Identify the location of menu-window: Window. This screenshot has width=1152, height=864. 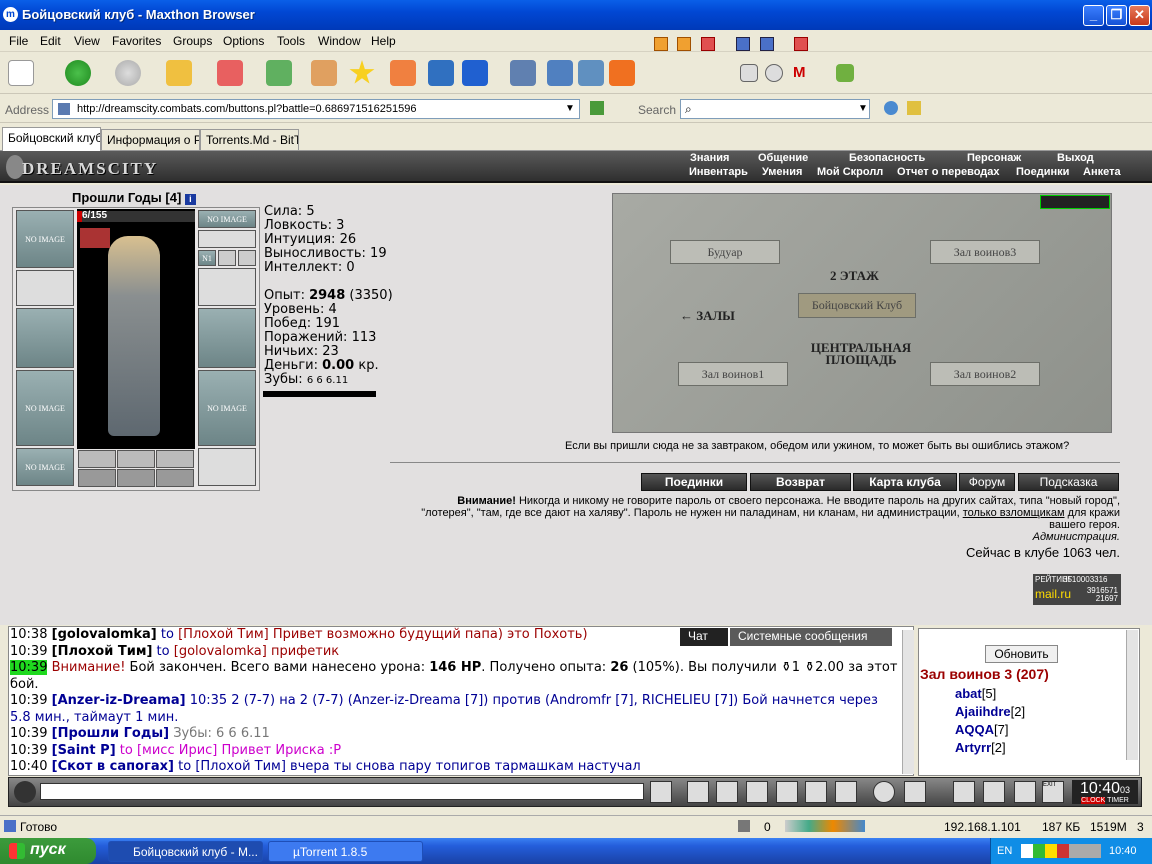
(339, 41).